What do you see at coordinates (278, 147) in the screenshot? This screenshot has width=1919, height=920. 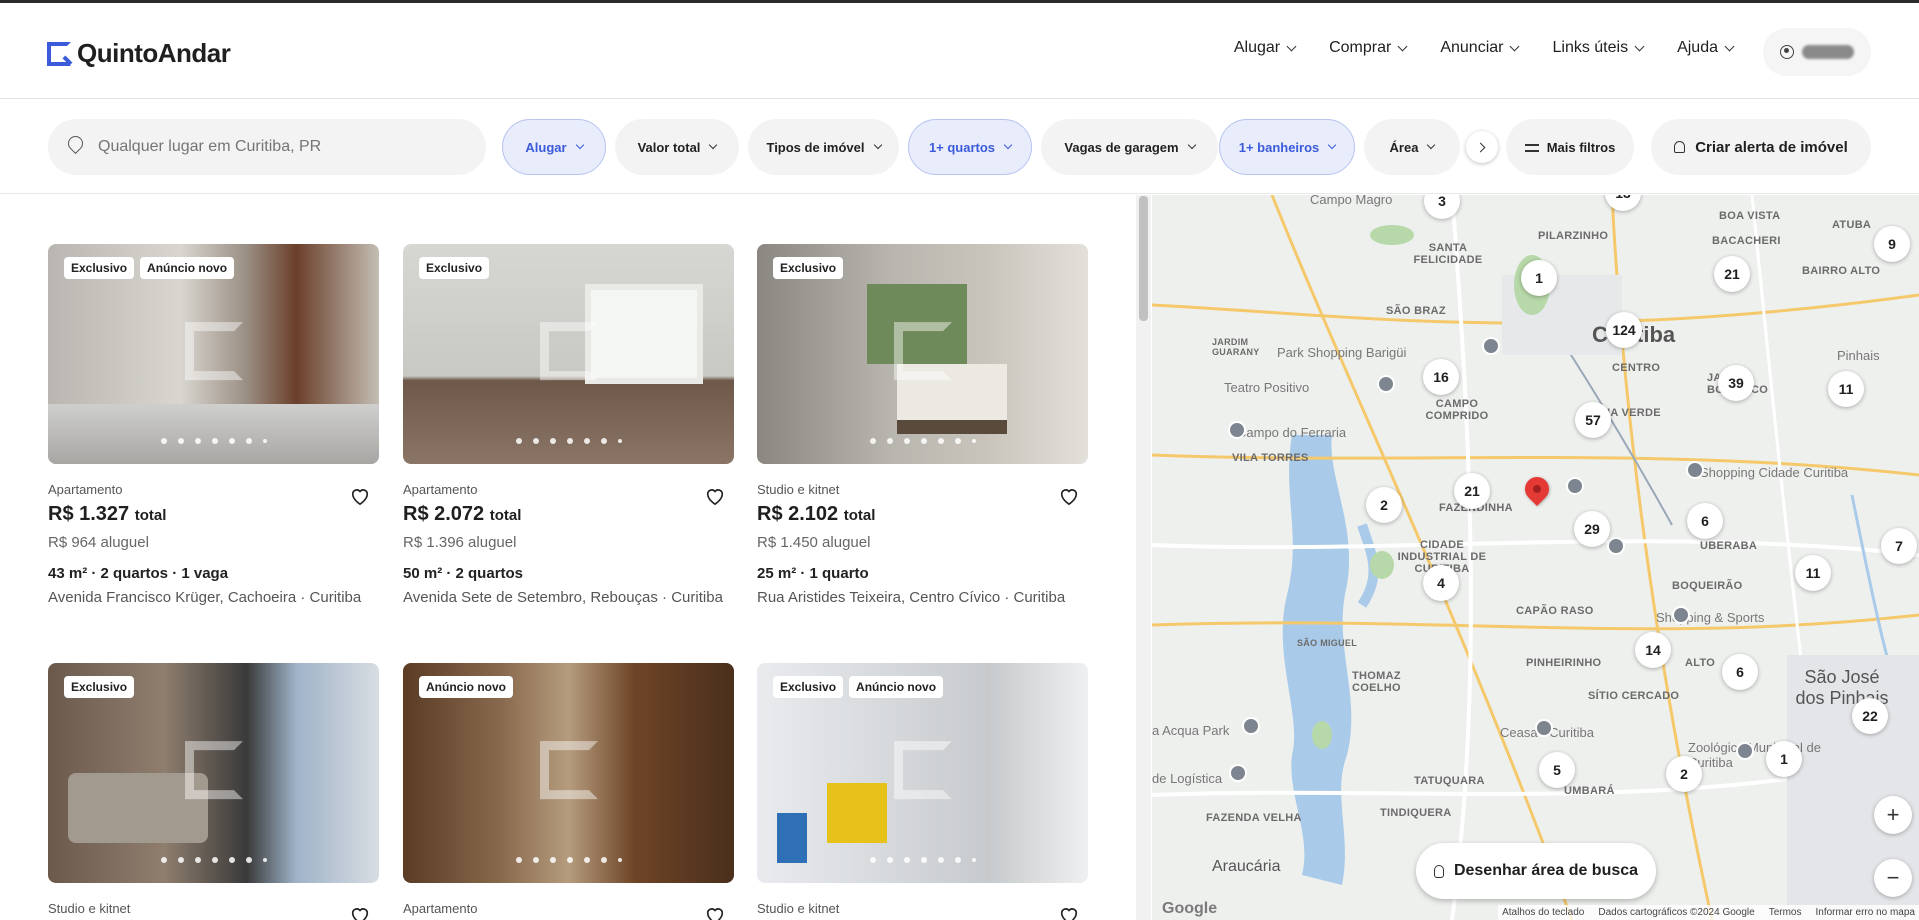 I see `search-input` at bounding box center [278, 147].